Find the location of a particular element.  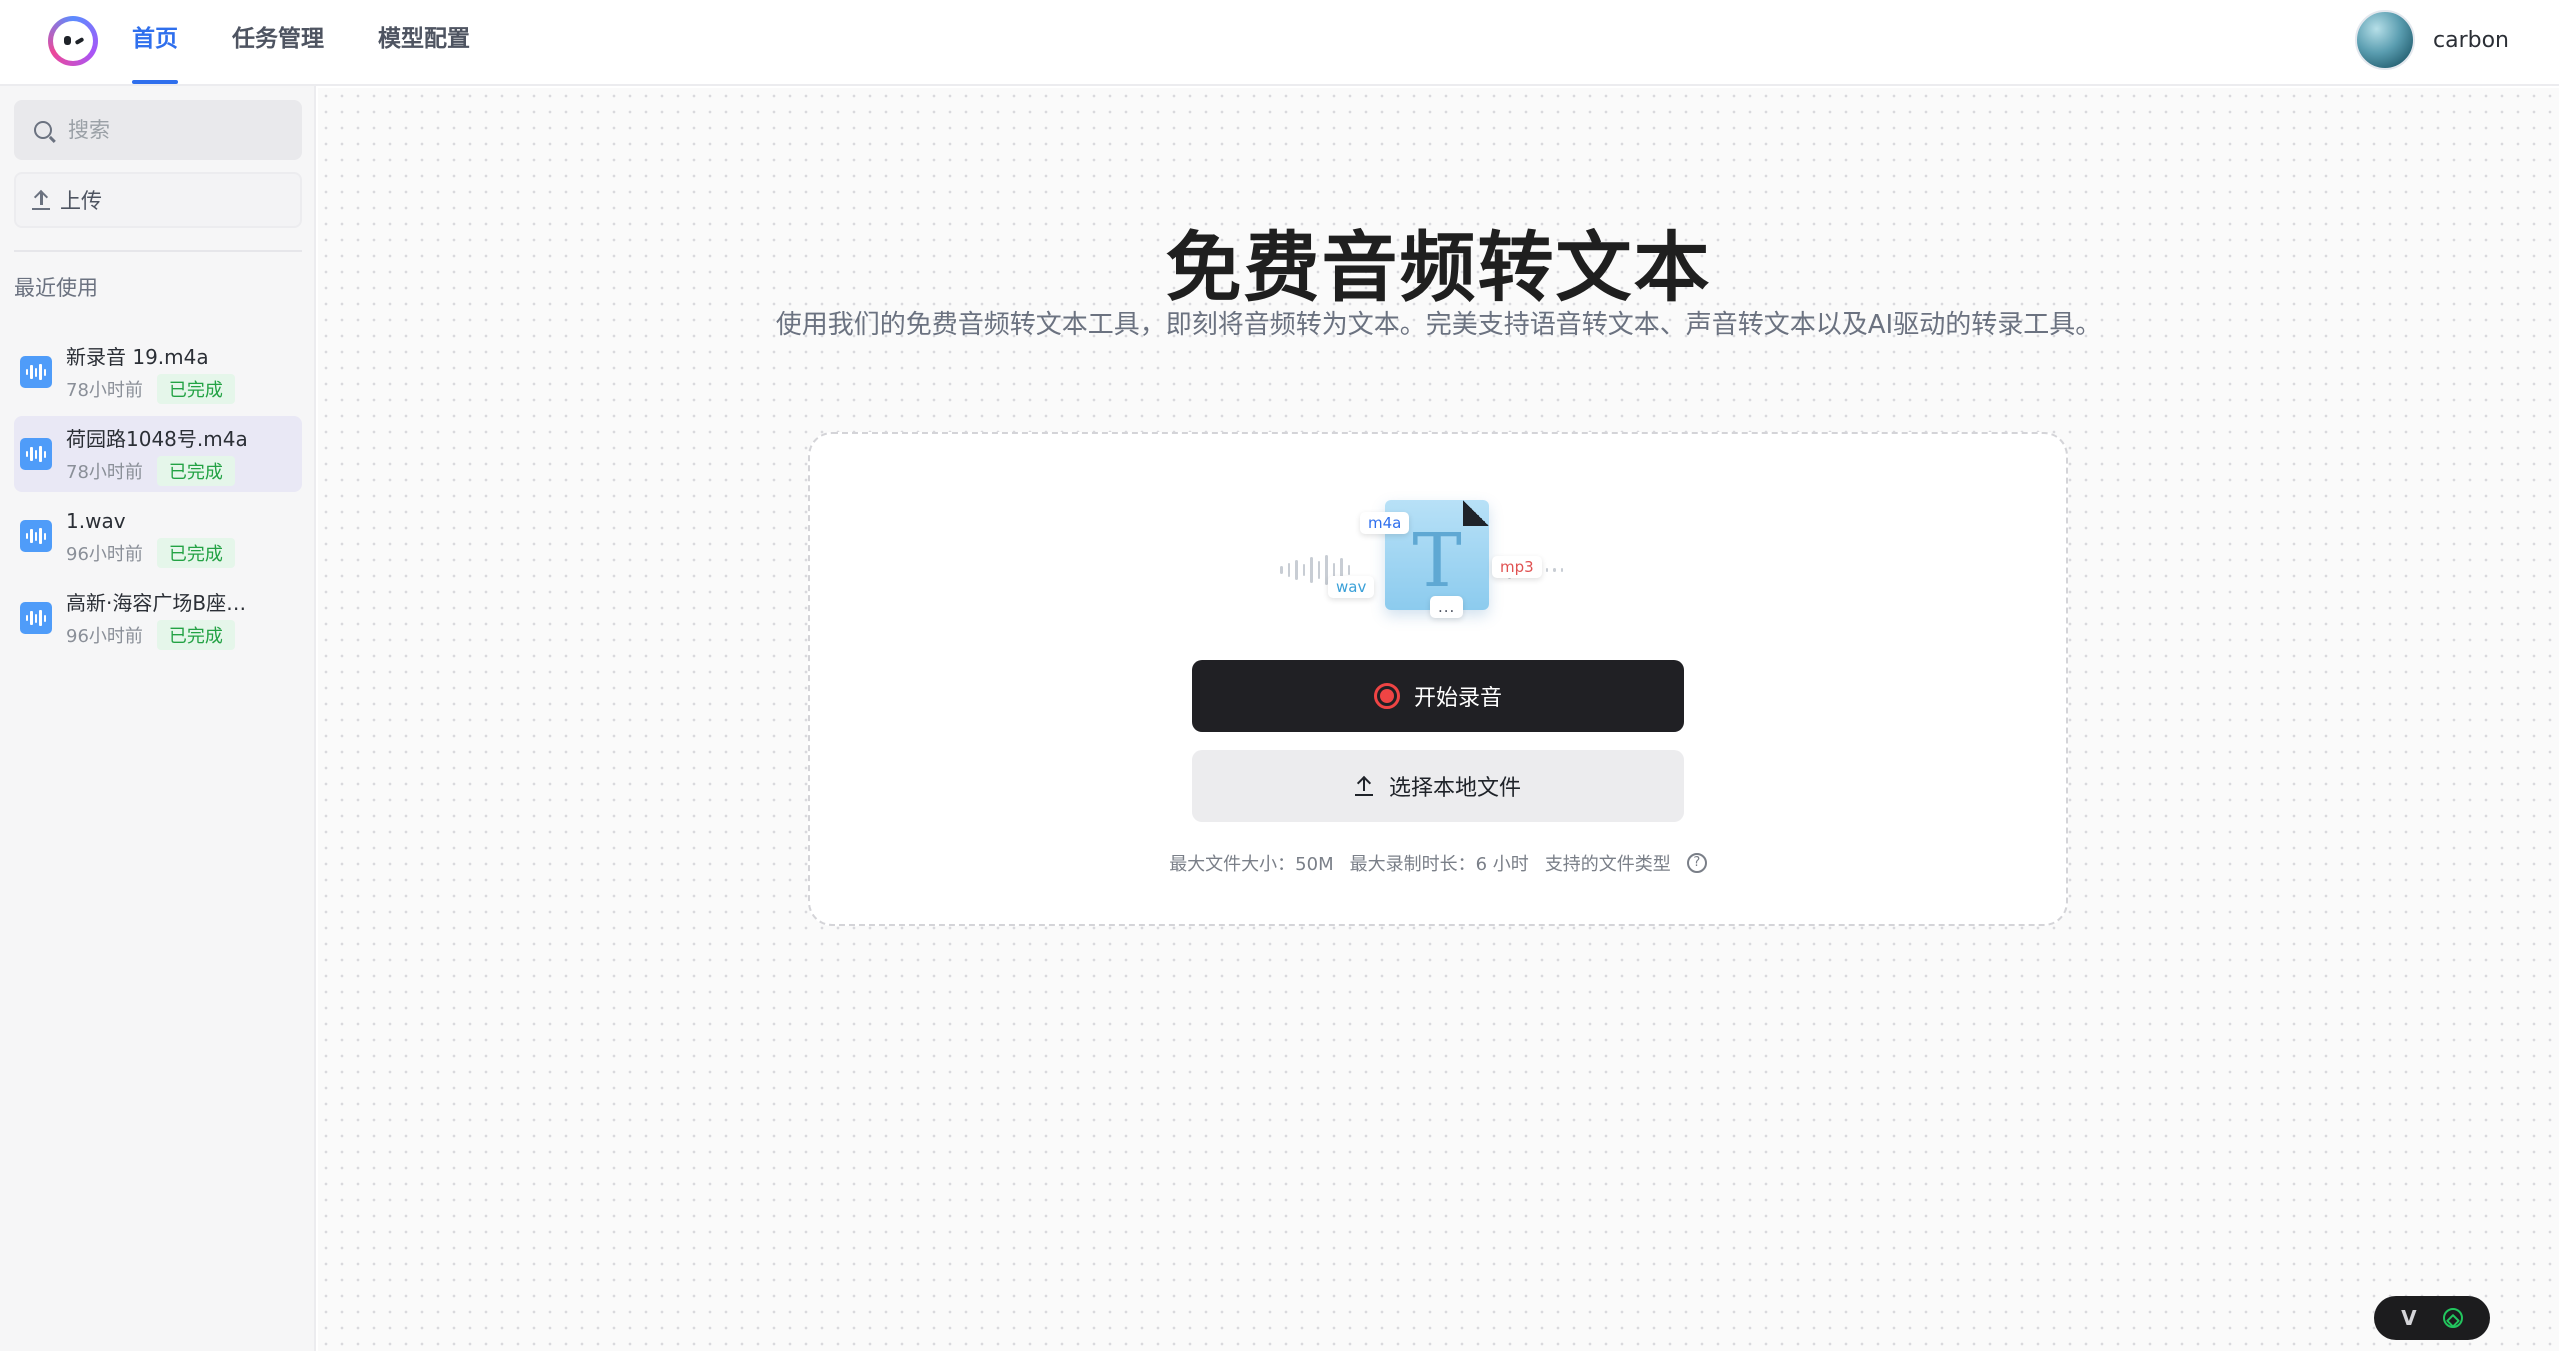

waveform-left-icon is located at coordinates (1315, 570).